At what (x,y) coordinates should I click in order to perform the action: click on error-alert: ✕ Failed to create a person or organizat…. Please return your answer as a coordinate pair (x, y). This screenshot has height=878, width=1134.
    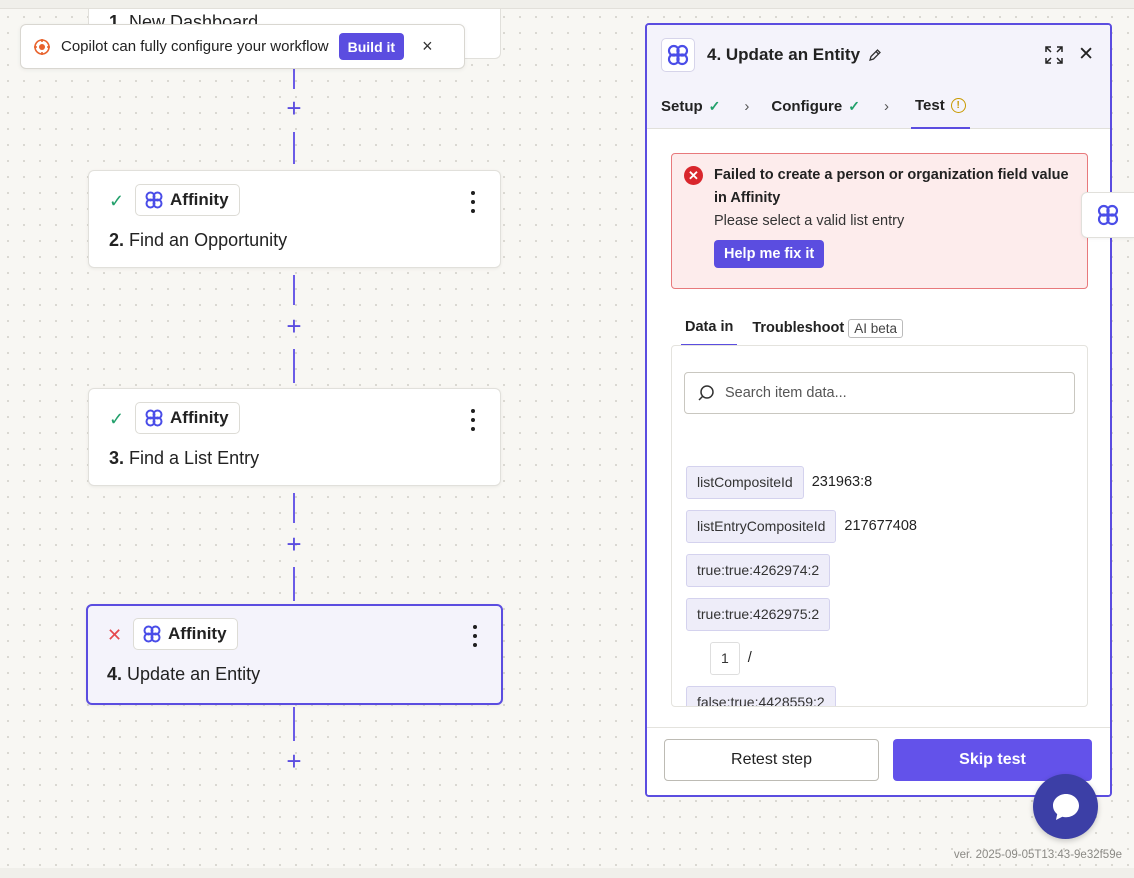
    Looking at the image, I should click on (879, 221).